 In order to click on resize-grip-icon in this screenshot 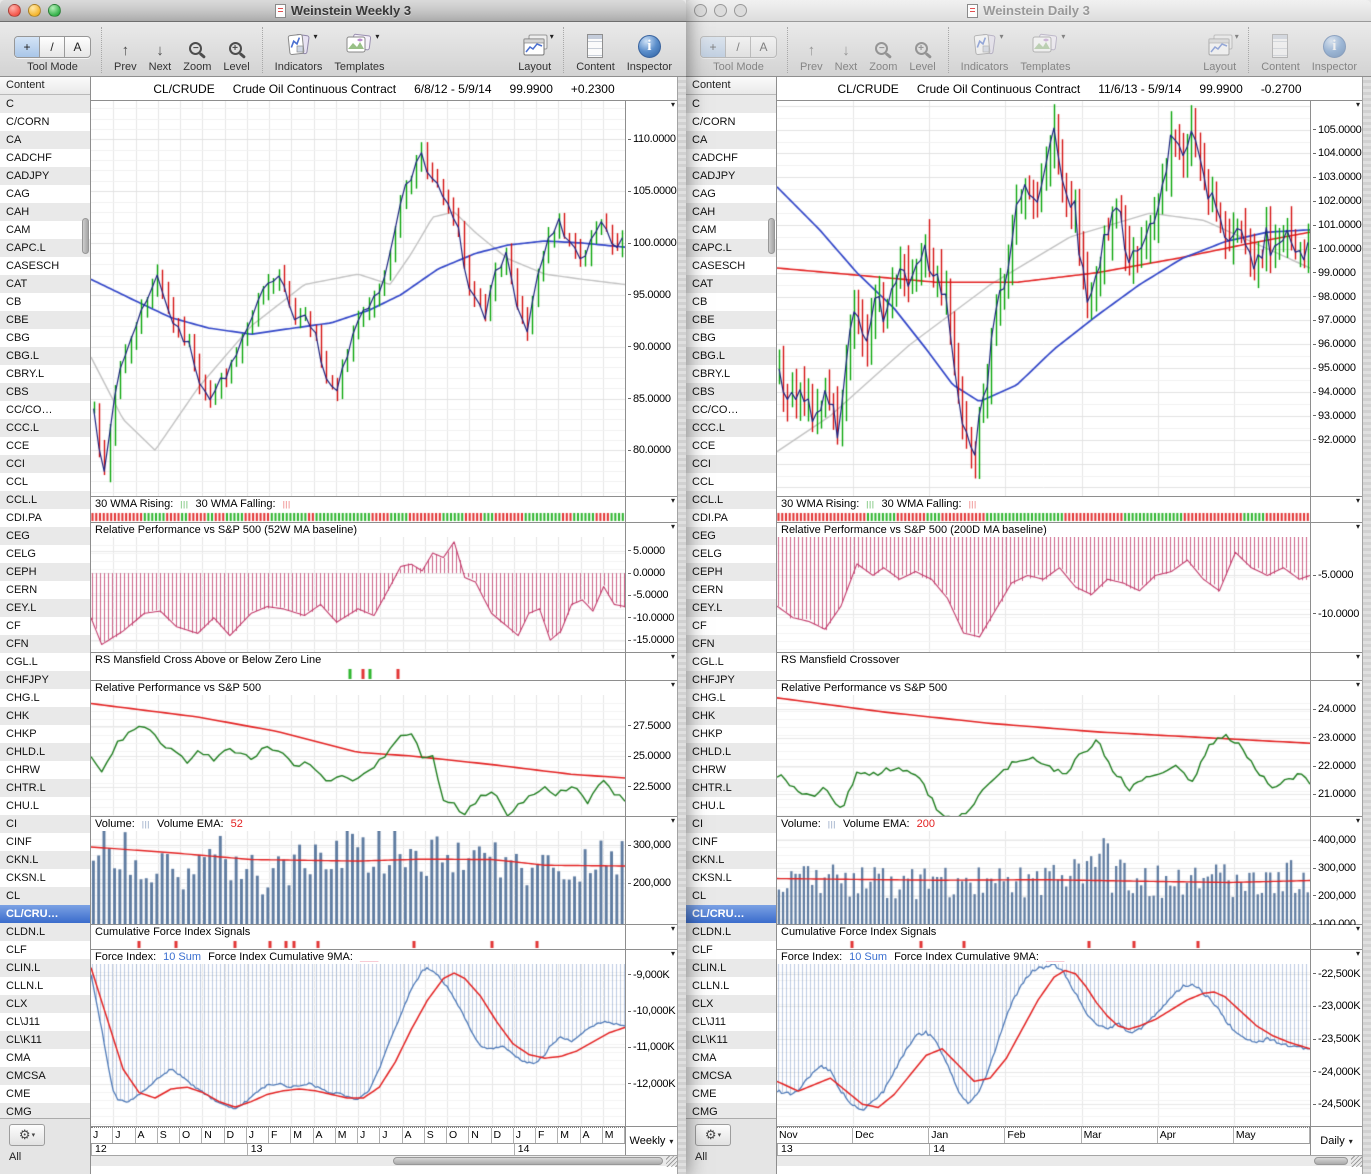, I will do `click(1356, 1161)`.